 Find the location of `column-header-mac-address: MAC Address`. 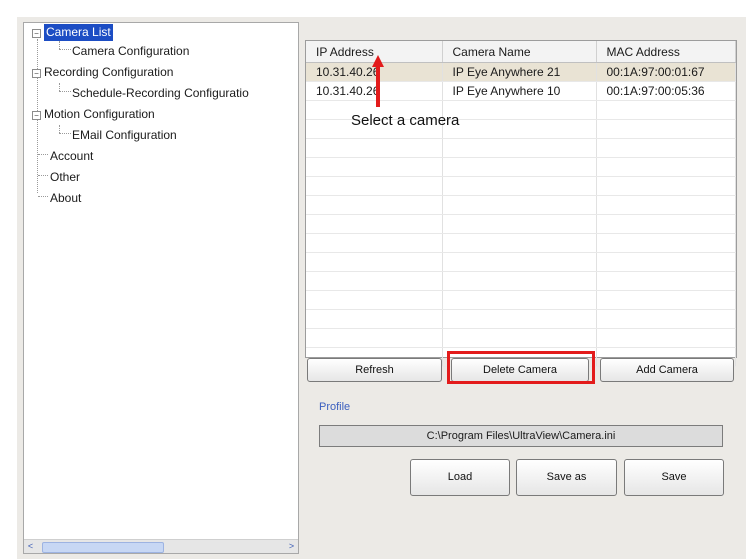

column-header-mac-address: MAC Address is located at coordinates (666, 52).